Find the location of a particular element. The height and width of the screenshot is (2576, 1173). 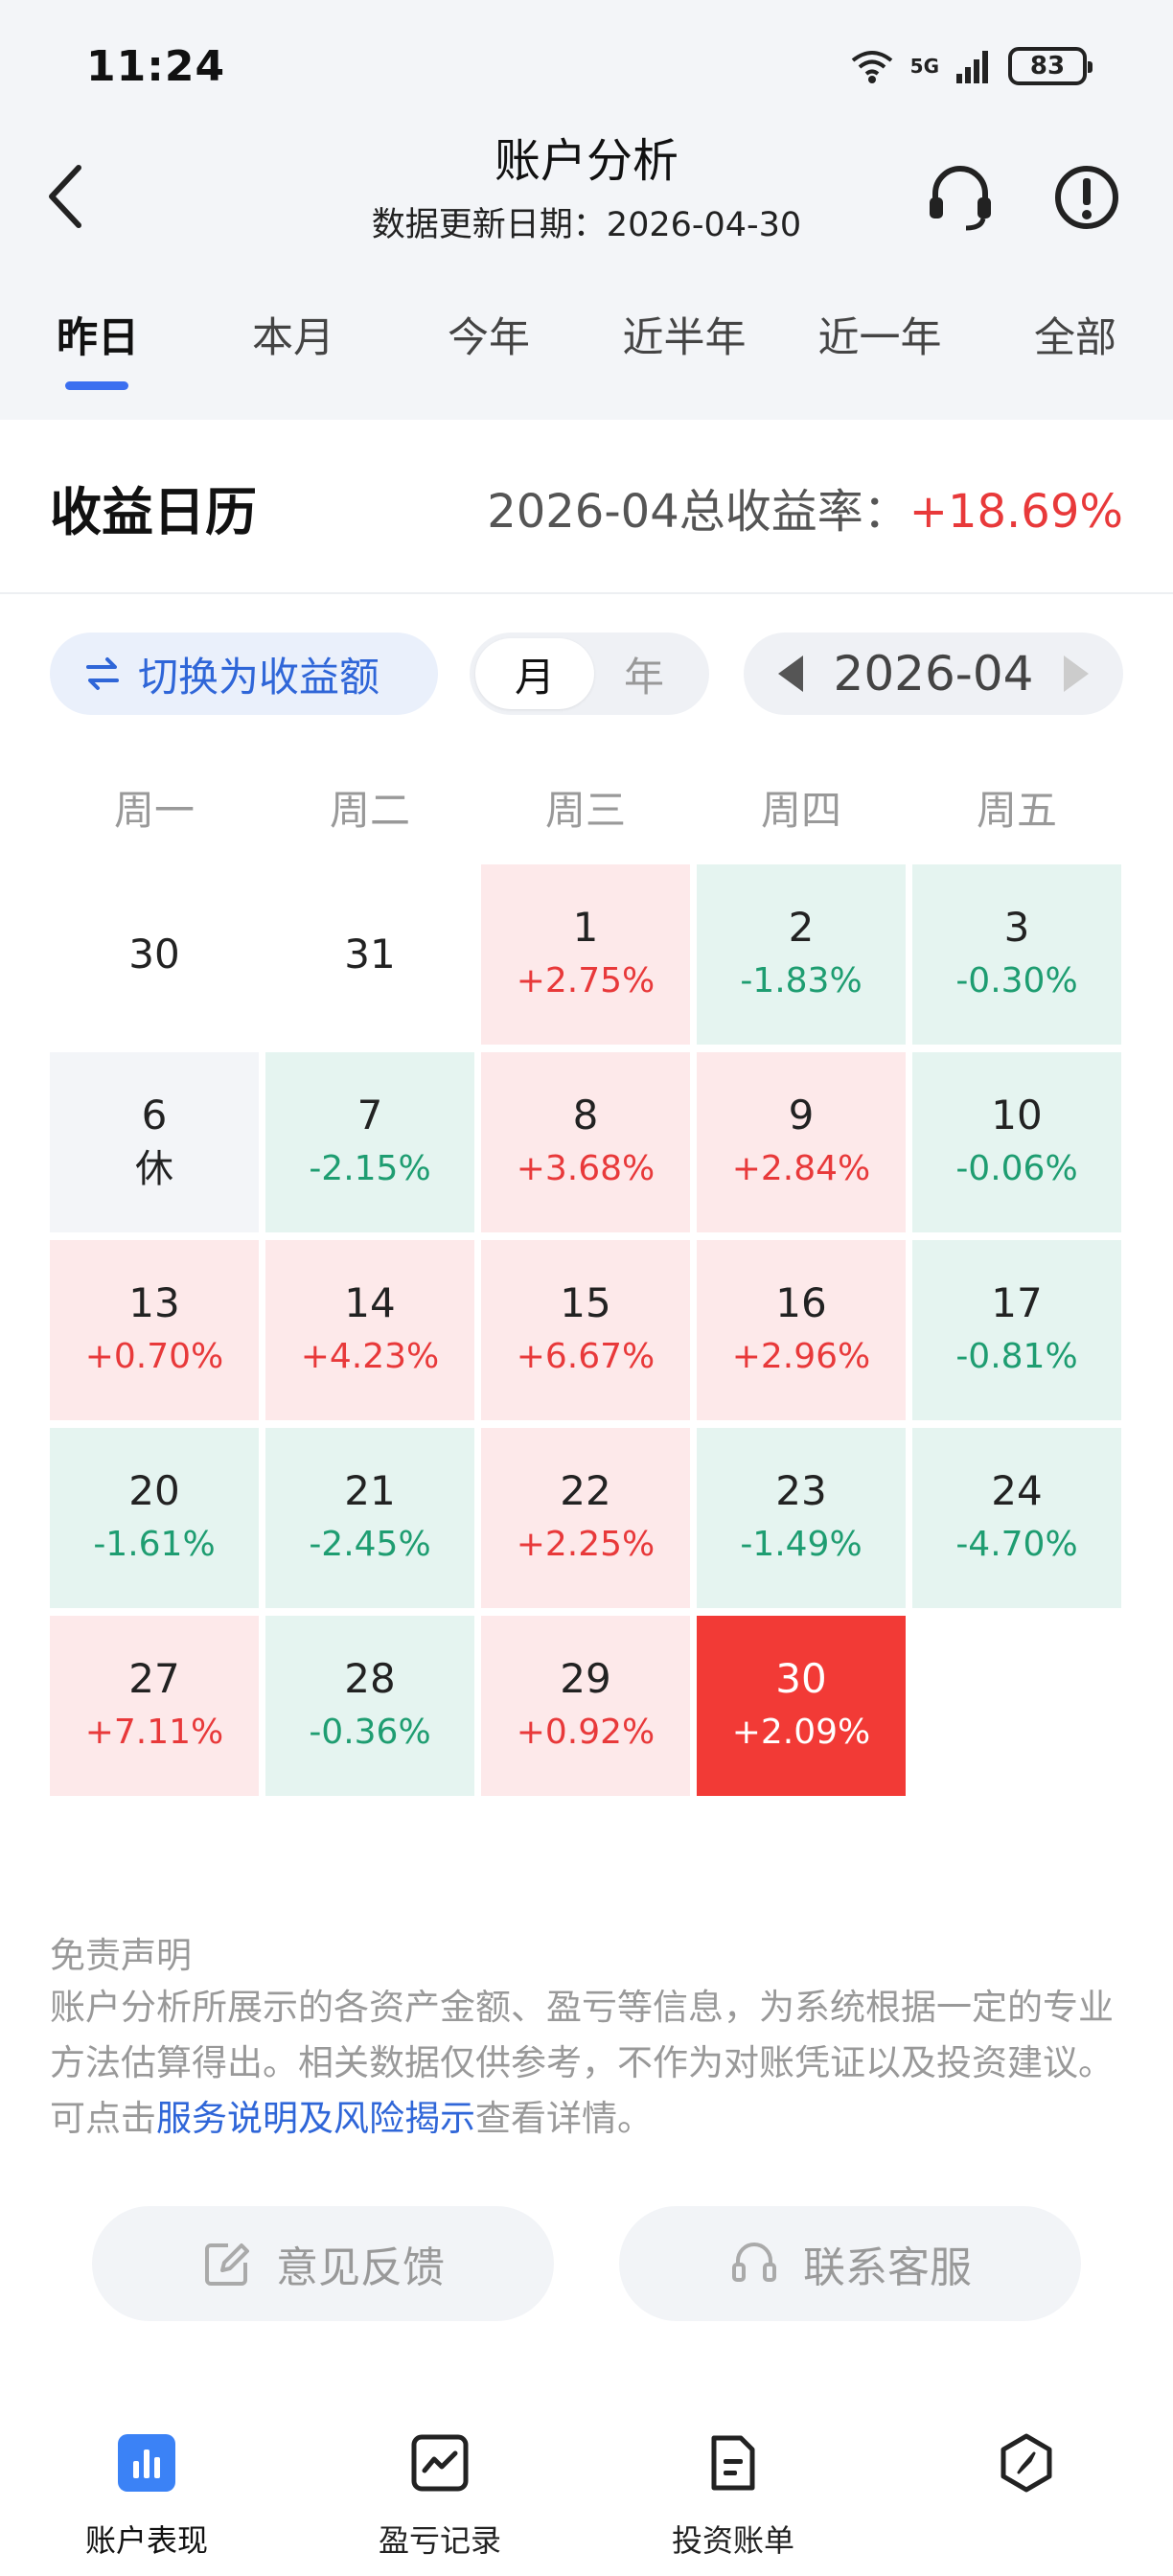

line-chart-icon is located at coordinates (440, 2463).